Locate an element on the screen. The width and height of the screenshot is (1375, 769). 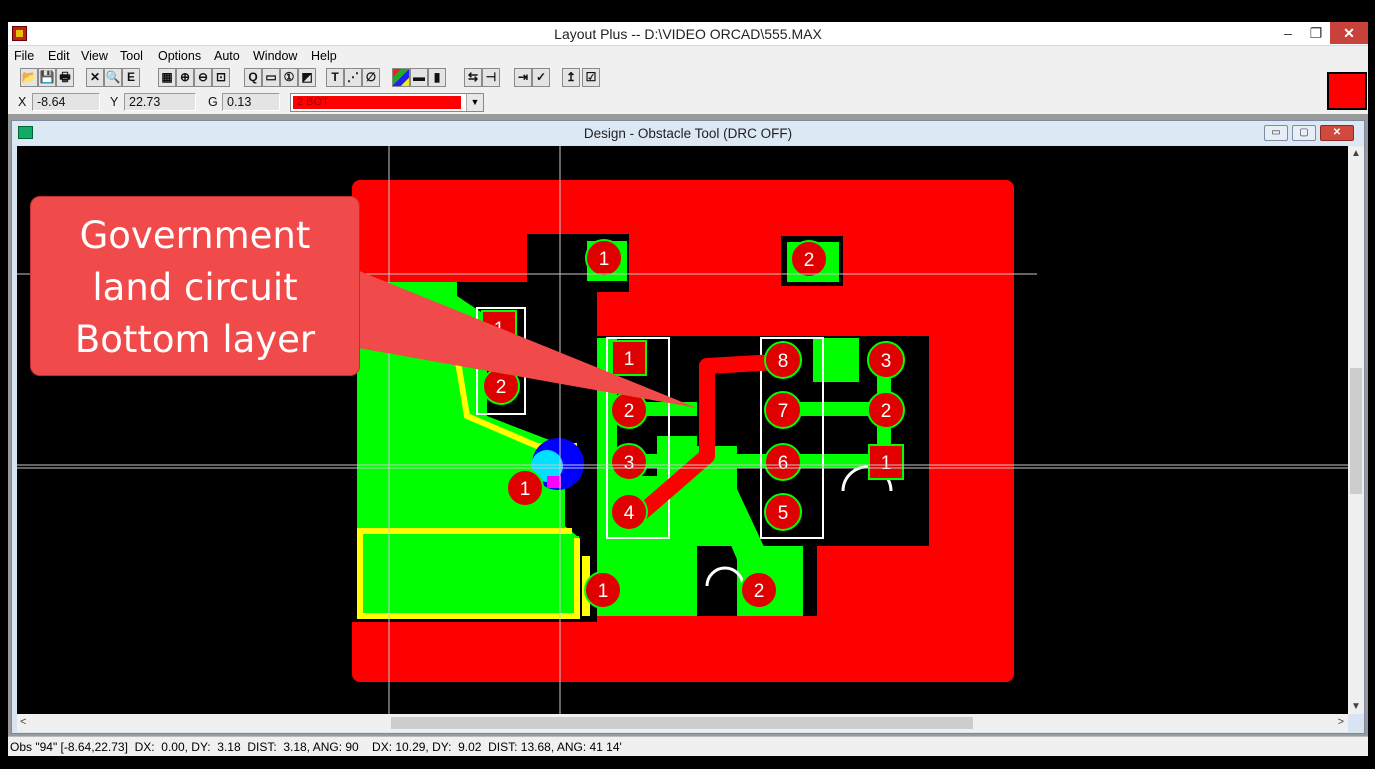
horizontal-scrollbar: < > is located at coordinates (682, 723).